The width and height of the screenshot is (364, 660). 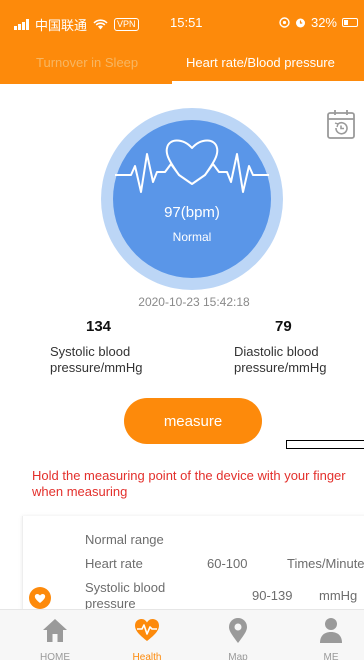 What do you see at coordinates (331, 630) in the screenshot?
I see `person-icon` at bounding box center [331, 630].